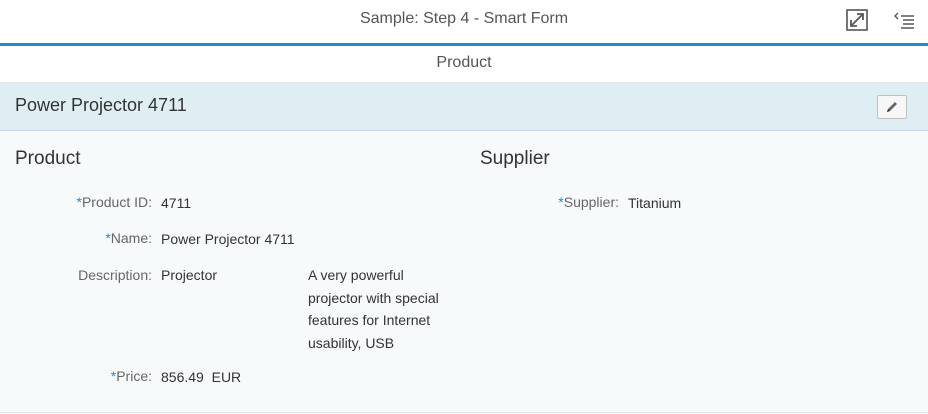  I want to click on pencil-icon, so click(892, 107).